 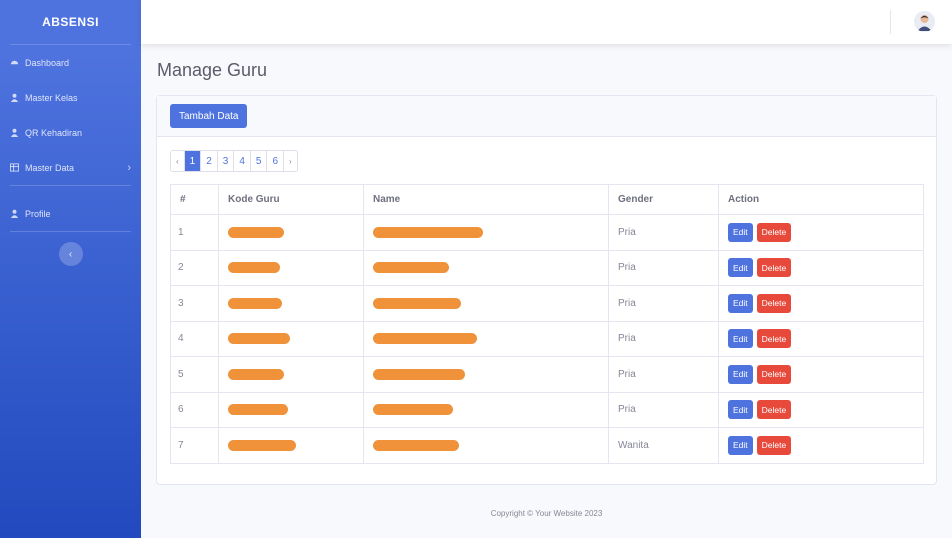 I want to click on chevron-right-icon: ›, so click(x=129, y=167).